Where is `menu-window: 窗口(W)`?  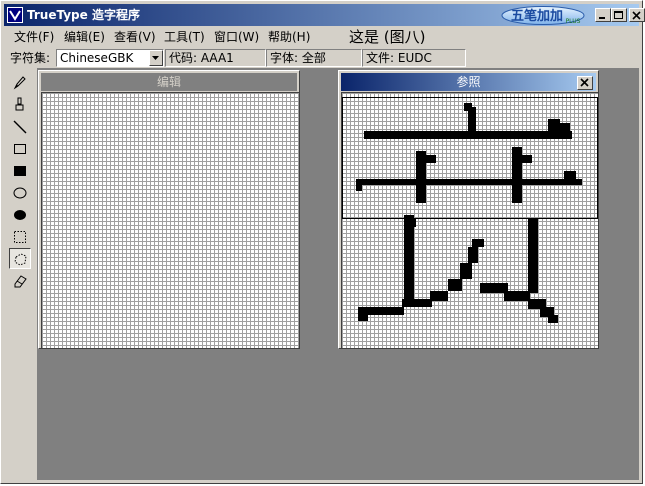 menu-window: 窗口(W) is located at coordinates (236, 37).